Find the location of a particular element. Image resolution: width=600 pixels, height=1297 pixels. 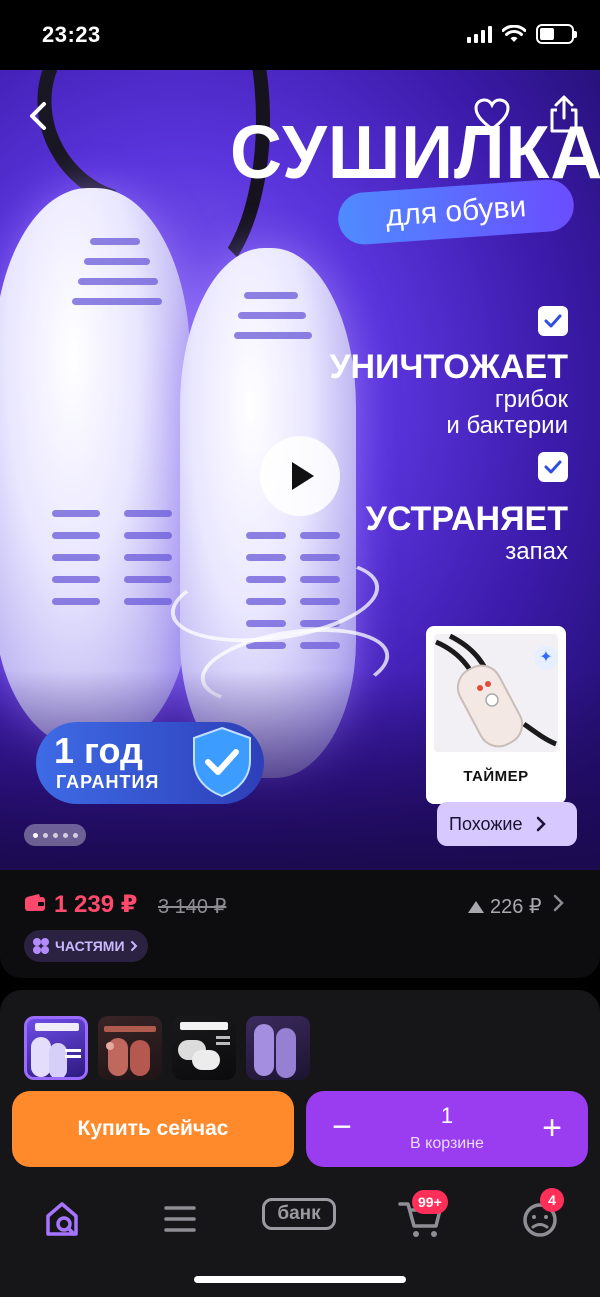

increase-quantity-button: + is located at coordinates (552, 1129).